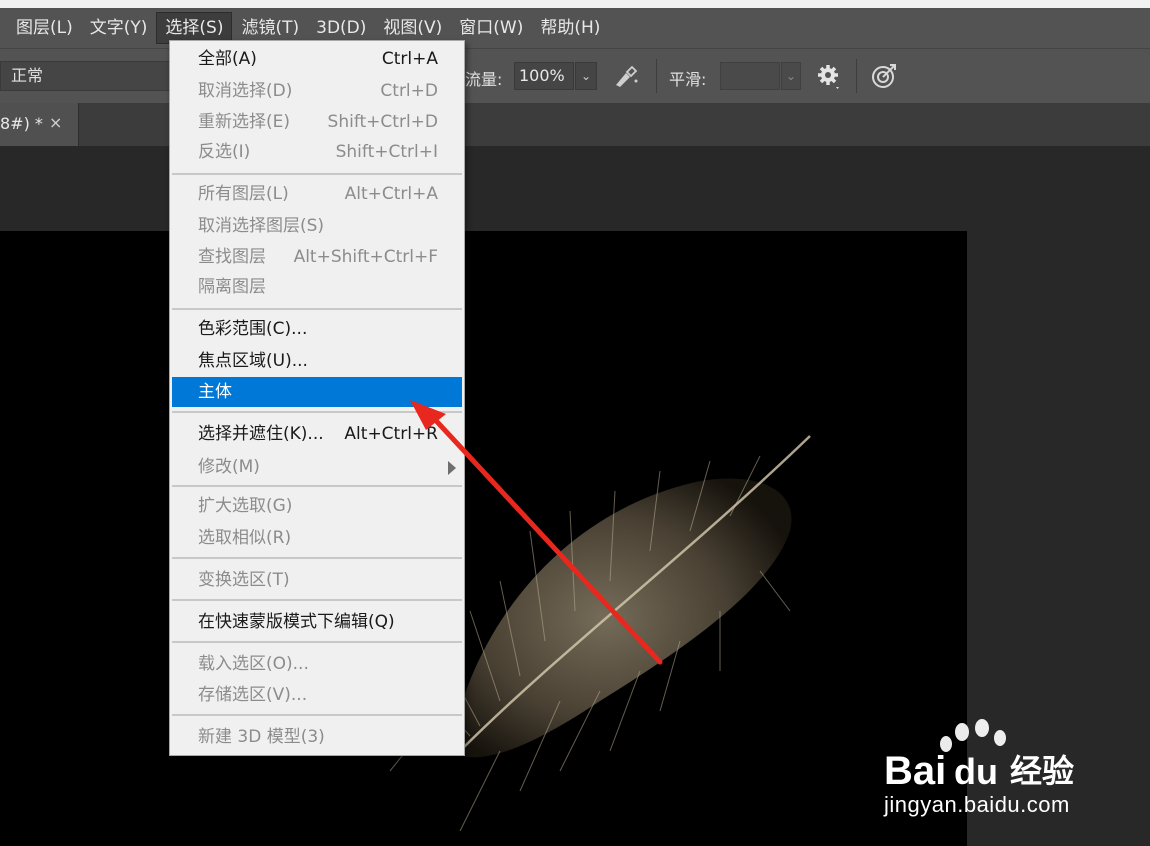 This screenshot has width=1150, height=846. I want to click on menu-item-select-and-mask: 选择并遮住(K)... Alt+Ctrl+R, so click(317, 434).